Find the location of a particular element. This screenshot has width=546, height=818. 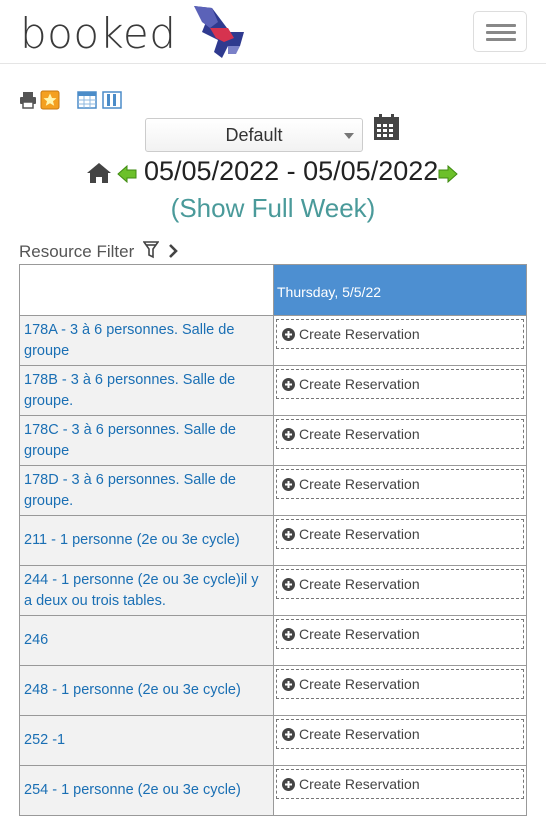

booked-logo-icon is located at coordinates (219, 32).